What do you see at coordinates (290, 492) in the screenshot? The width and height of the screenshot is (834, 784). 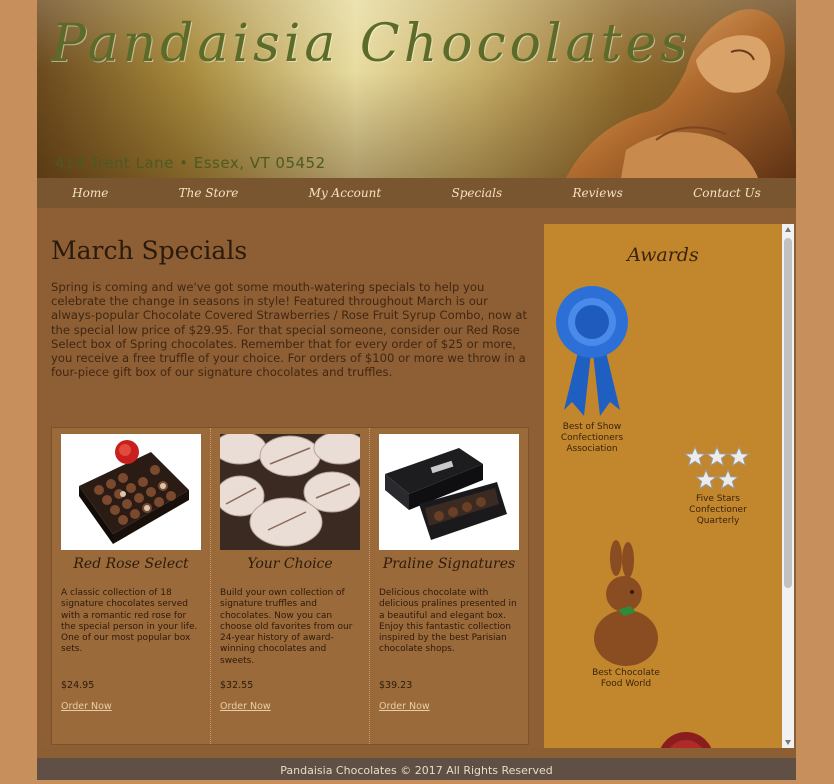 I see `product-image-your-choice` at bounding box center [290, 492].